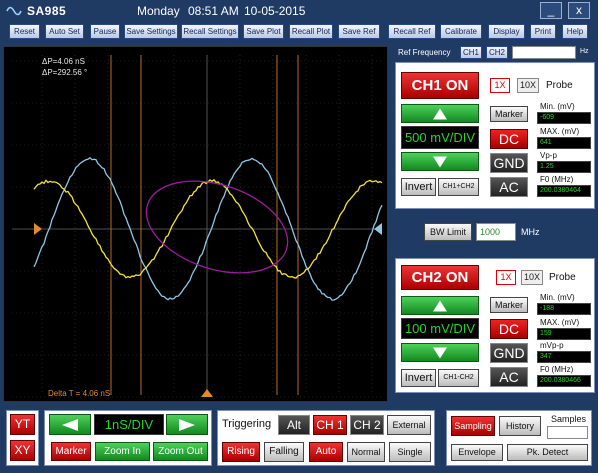  What do you see at coordinates (461, 31) in the screenshot?
I see `calibrate-button: Calibrate` at bounding box center [461, 31].